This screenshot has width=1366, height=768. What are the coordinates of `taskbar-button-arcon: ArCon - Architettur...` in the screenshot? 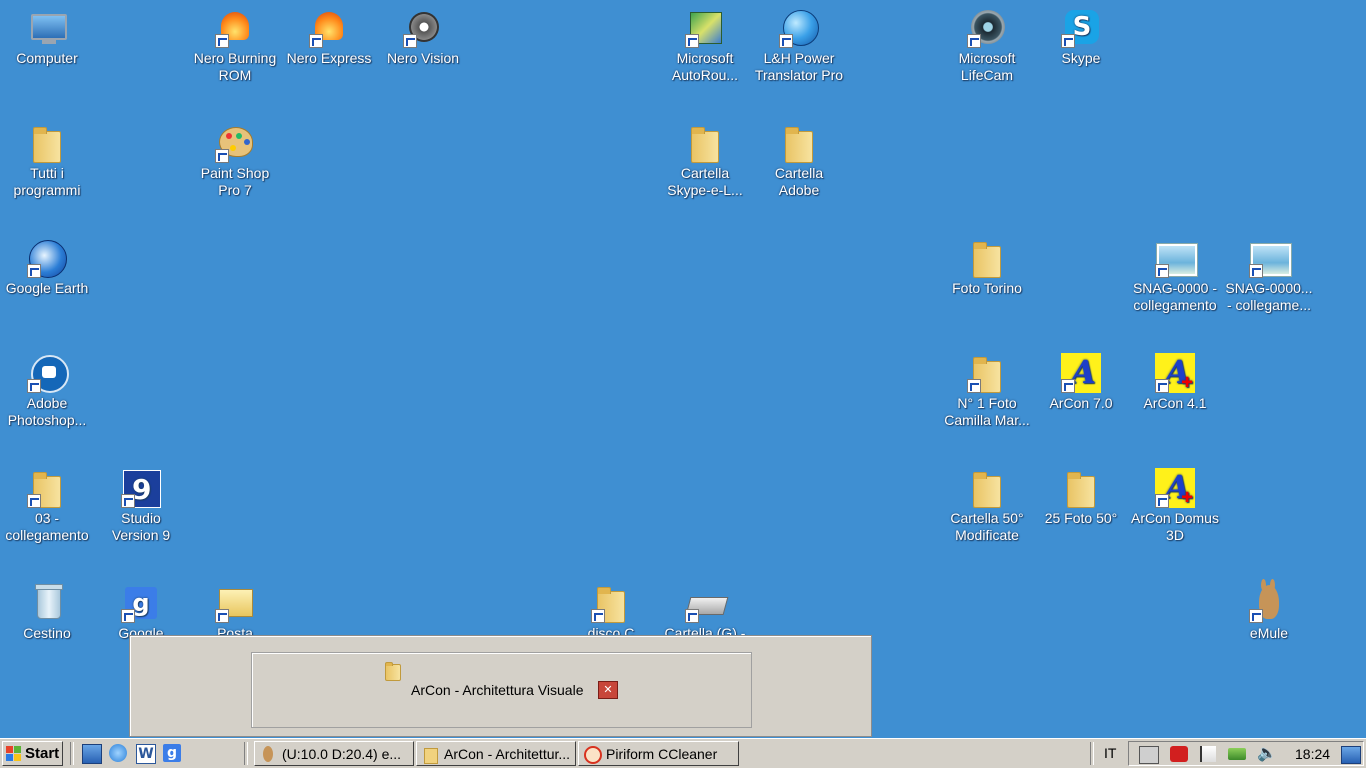 It's located at (496, 753).